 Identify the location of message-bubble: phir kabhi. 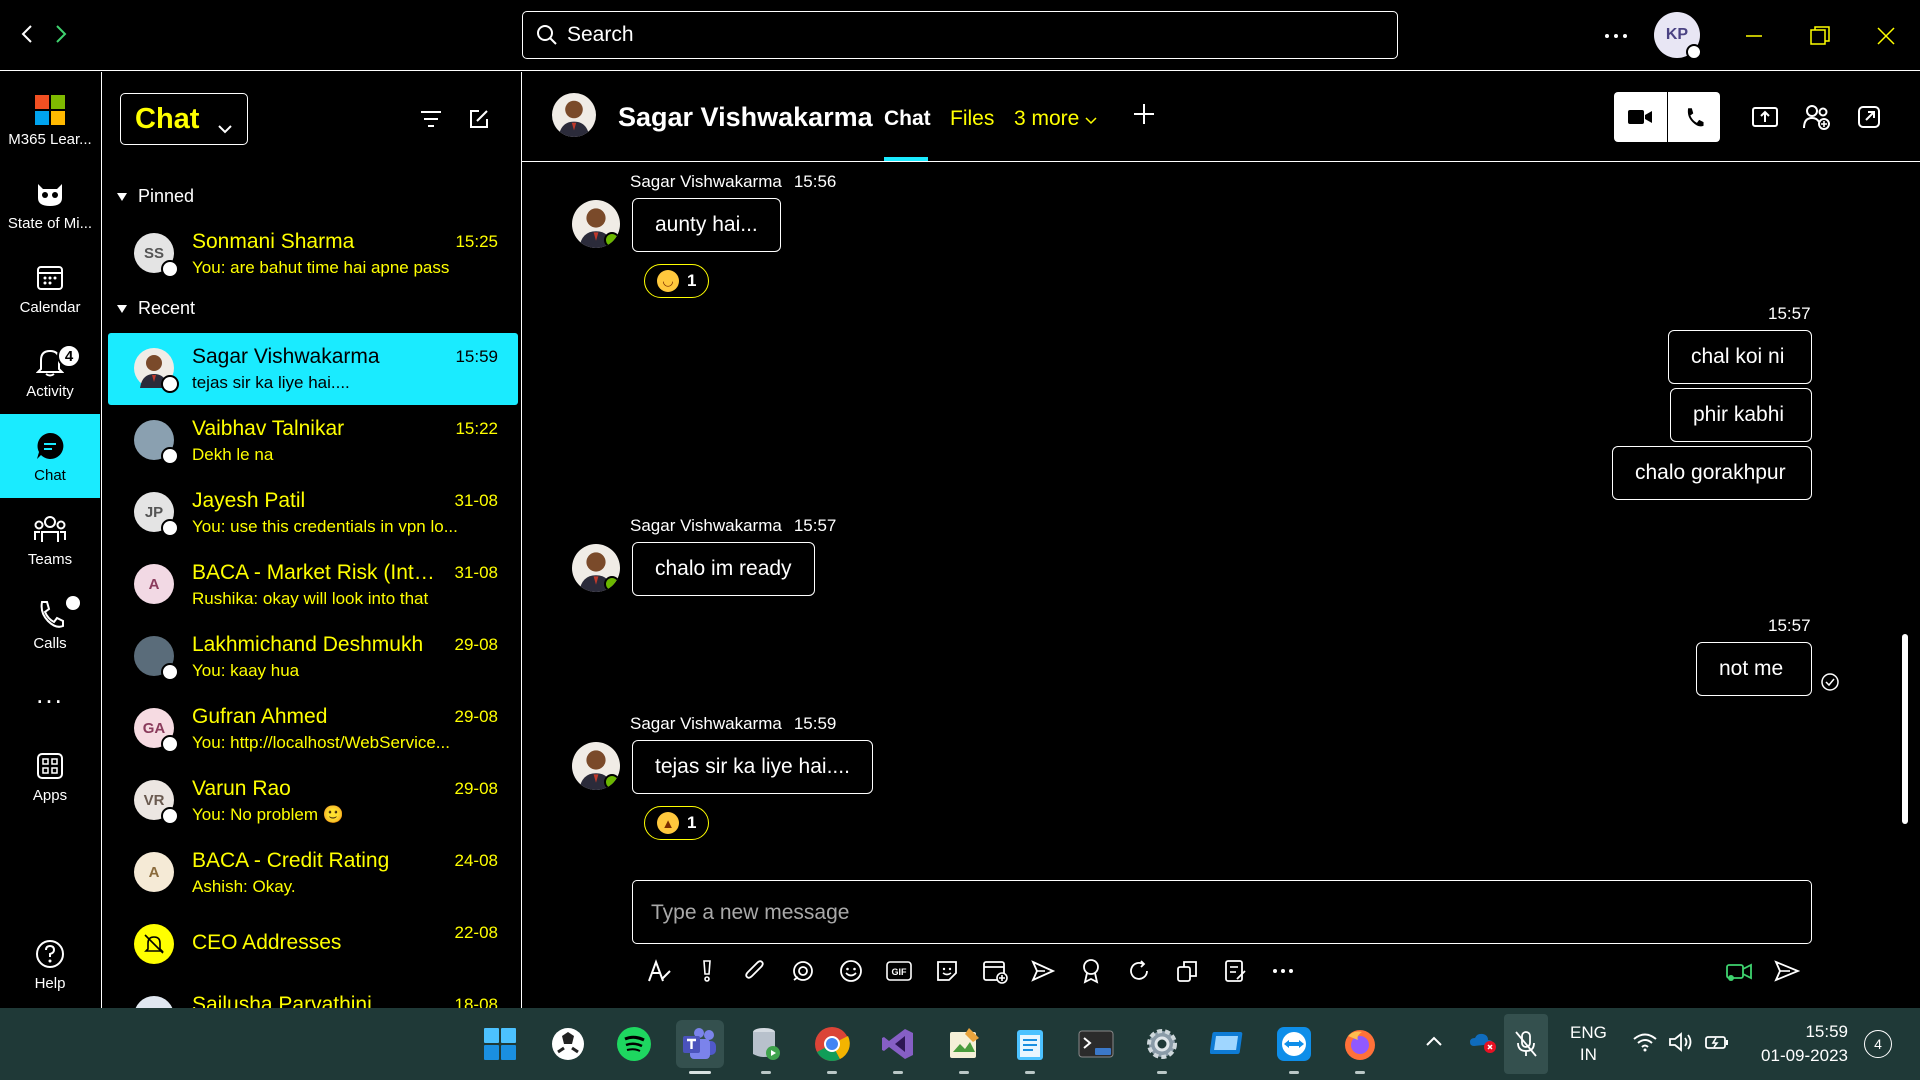
(1741, 415).